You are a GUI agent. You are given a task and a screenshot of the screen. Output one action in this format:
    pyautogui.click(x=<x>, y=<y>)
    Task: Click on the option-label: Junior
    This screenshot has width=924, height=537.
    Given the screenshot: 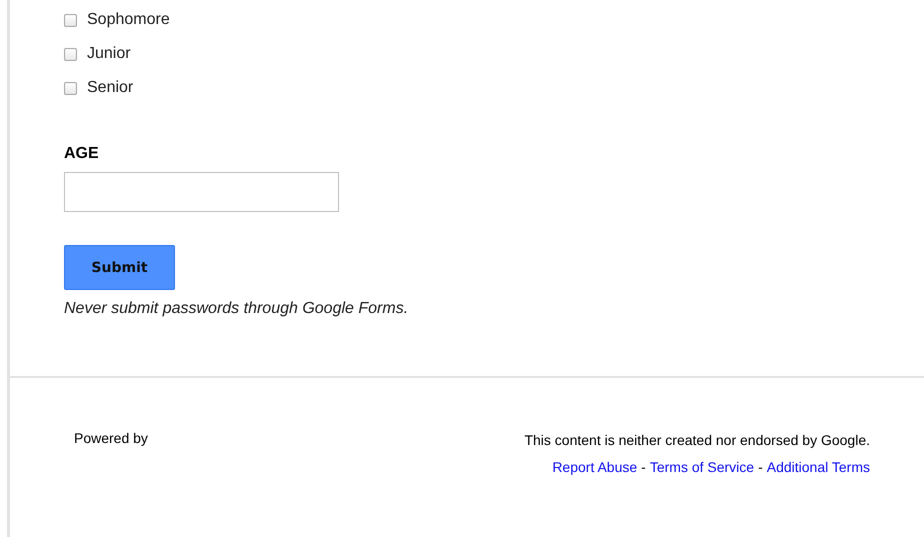 What is the action you would take?
    pyautogui.click(x=109, y=54)
    